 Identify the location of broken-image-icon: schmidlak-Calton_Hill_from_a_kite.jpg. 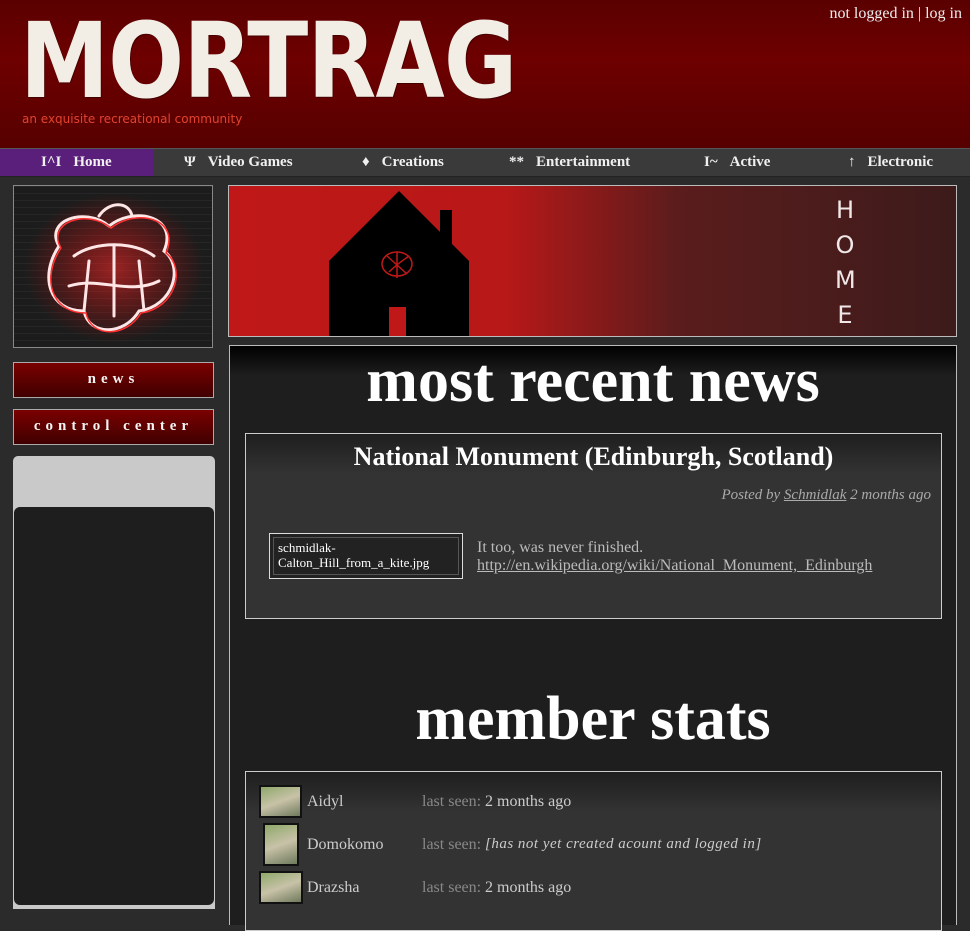
(366, 556).